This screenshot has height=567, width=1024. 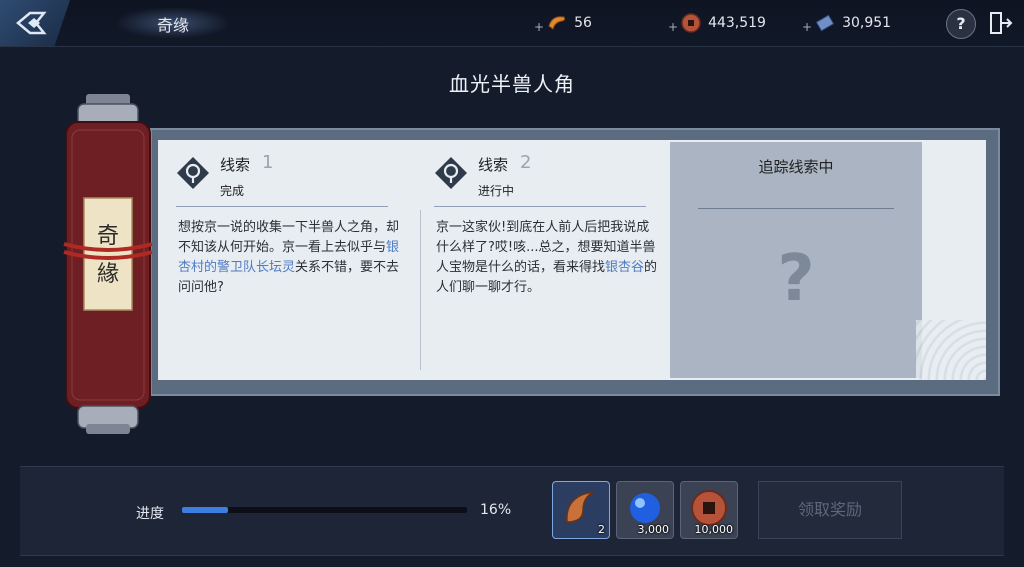 I want to click on copper-count: 443,519, so click(x=737, y=23).